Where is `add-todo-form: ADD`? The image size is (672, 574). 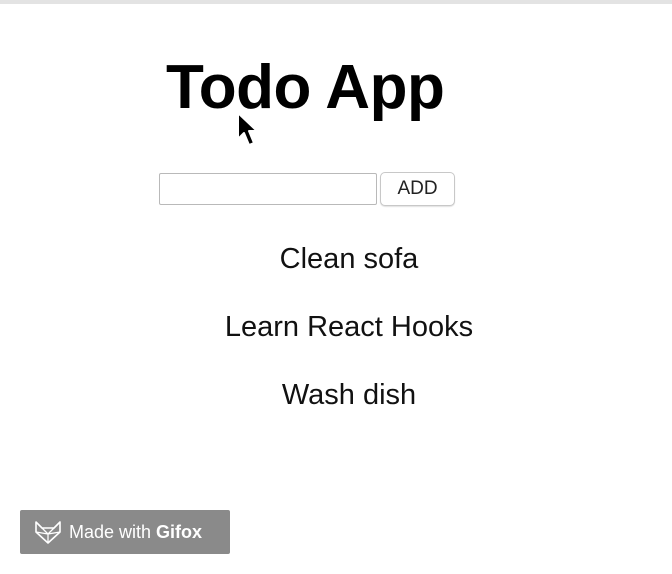 add-todo-form: ADD is located at coordinates (307, 189).